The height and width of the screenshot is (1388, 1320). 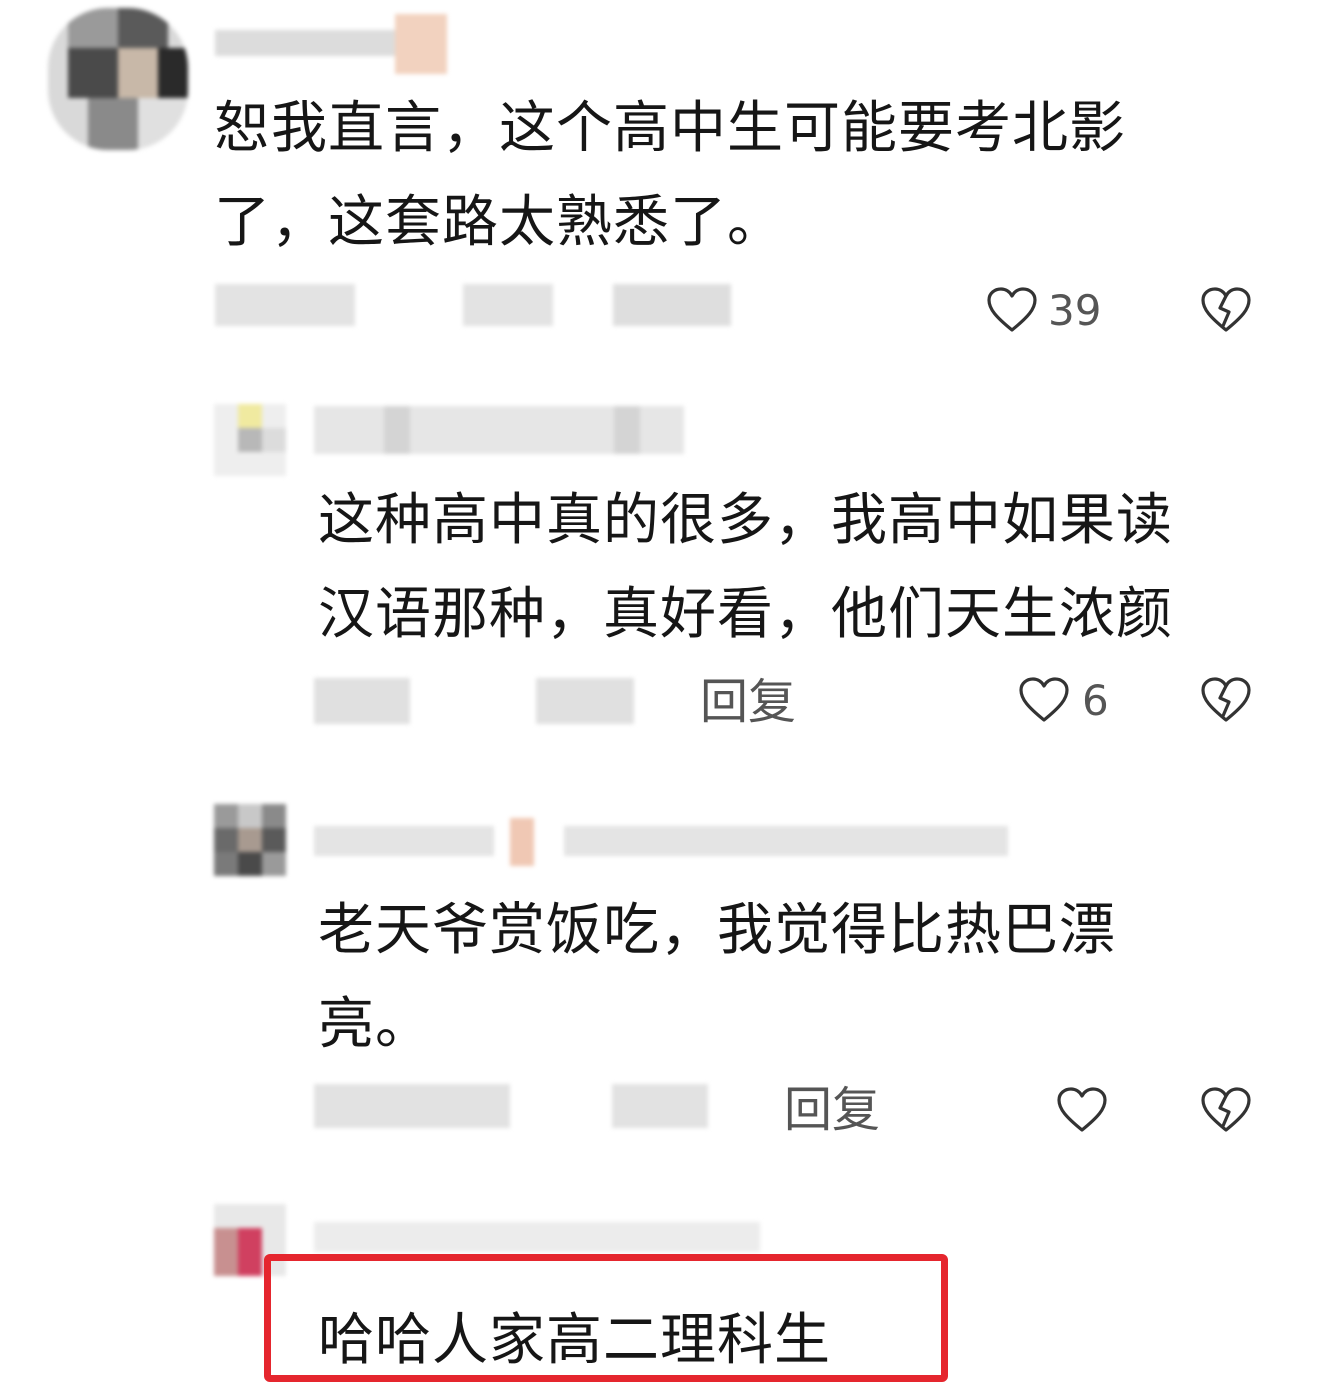 What do you see at coordinates (745, 568) in the screenshot?
I see `comment-text: 这种高中真的很多，我高中如果读 汉语那种，真好看，他们天生浓颜` at bounding box center [745, 568].